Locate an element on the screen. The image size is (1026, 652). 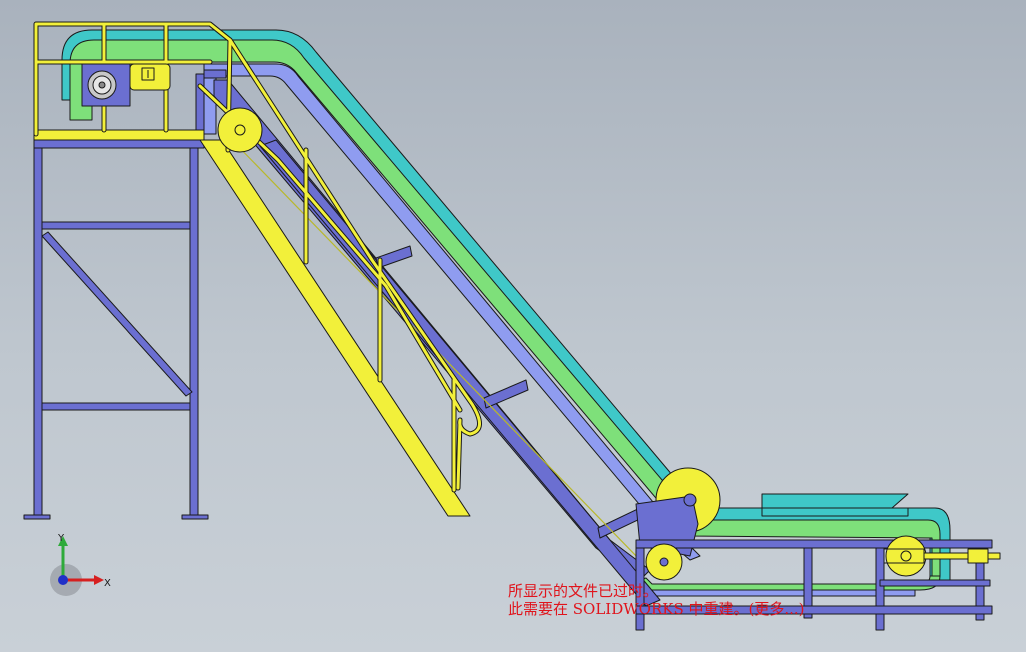
x-axis-label: X is located at coordinates (107, 583).